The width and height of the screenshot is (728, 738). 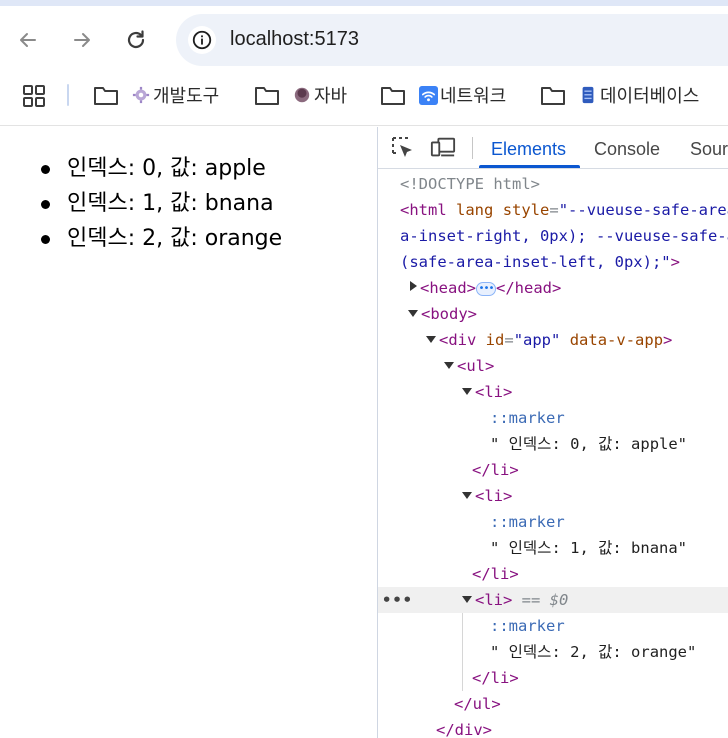 What do you see at coordinates (476, 366) in the screenshot?
I see `tag-ul: <ul>` at bounding box center [476, 366].